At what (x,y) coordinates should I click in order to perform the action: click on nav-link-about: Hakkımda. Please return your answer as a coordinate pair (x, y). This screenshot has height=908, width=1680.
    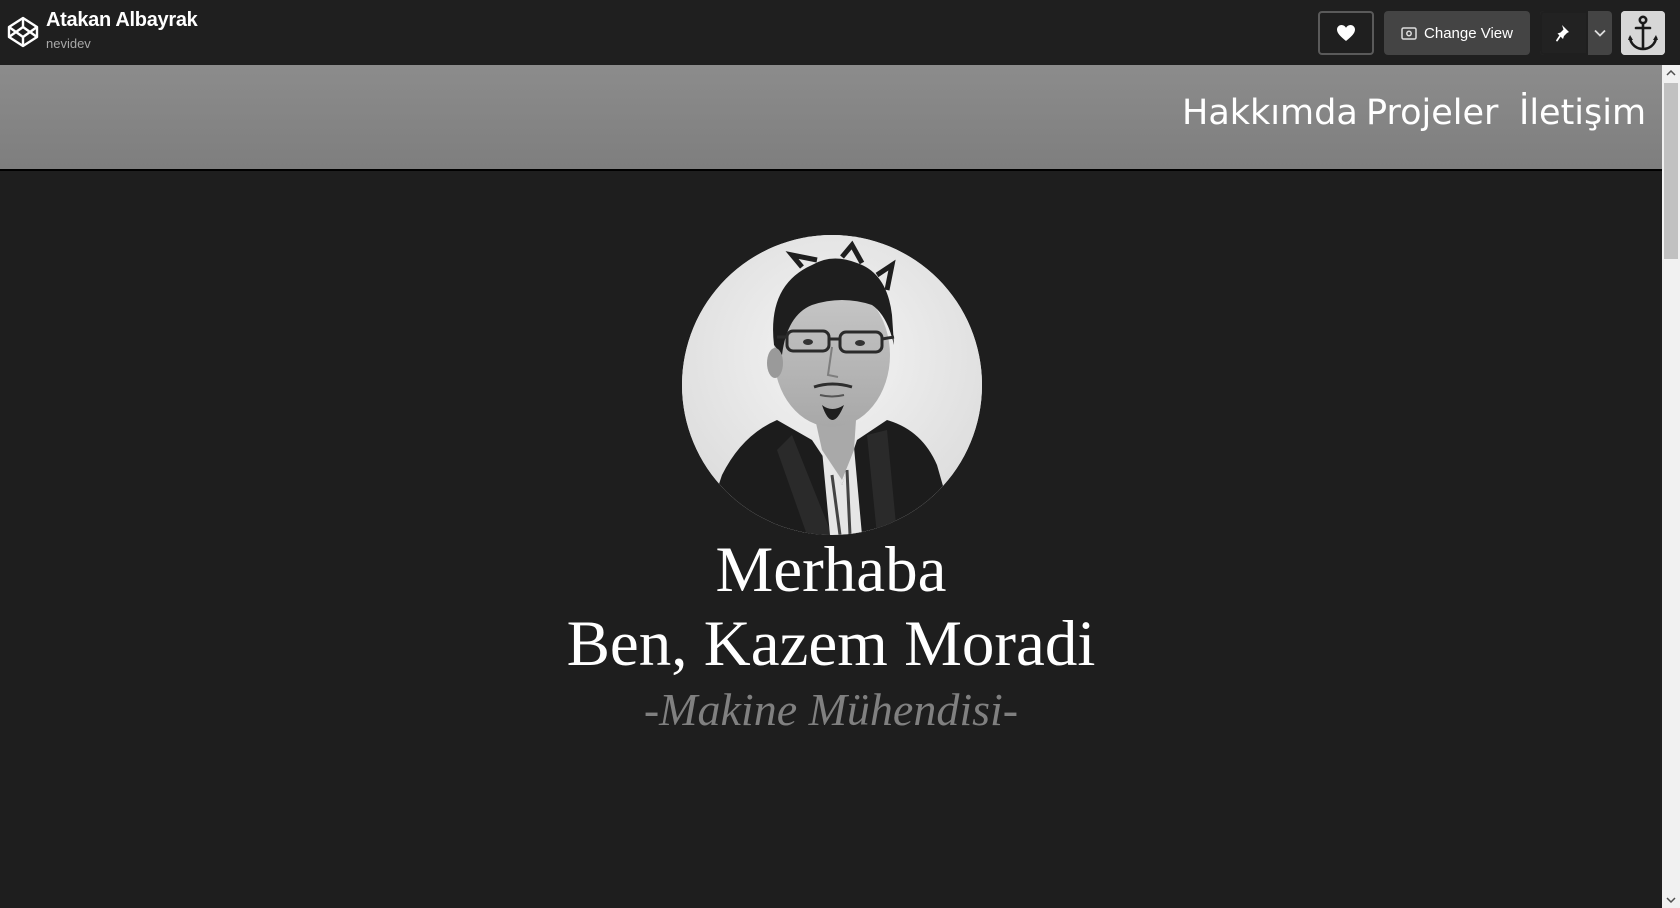
    Looking at the image, I should click on (1270, 113).